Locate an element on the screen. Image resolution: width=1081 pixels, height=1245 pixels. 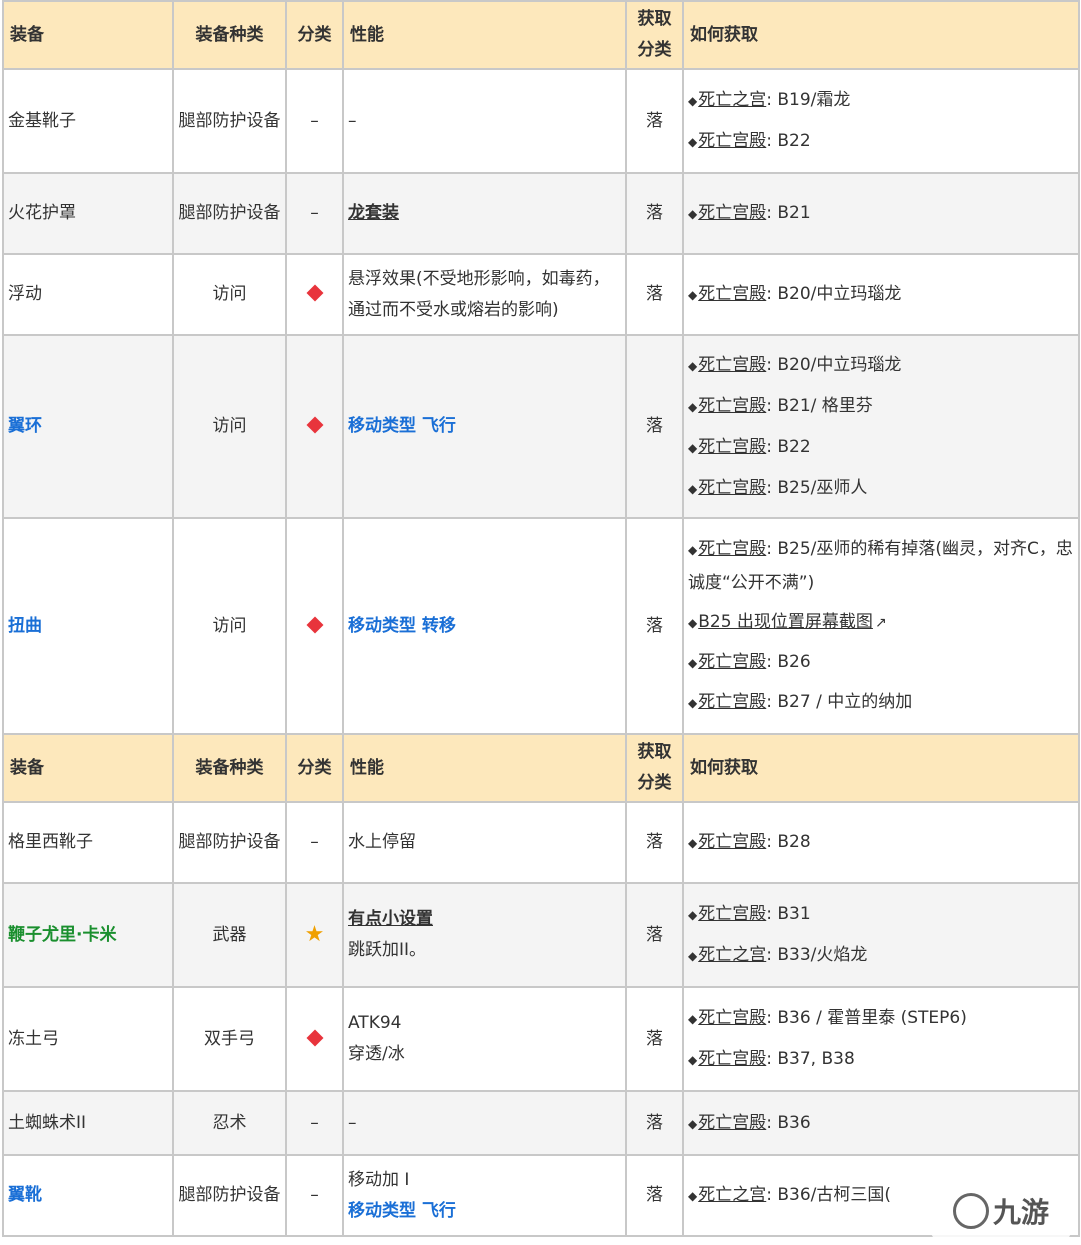
external-link-icon: ↗ is located at coordinates (881, 623).